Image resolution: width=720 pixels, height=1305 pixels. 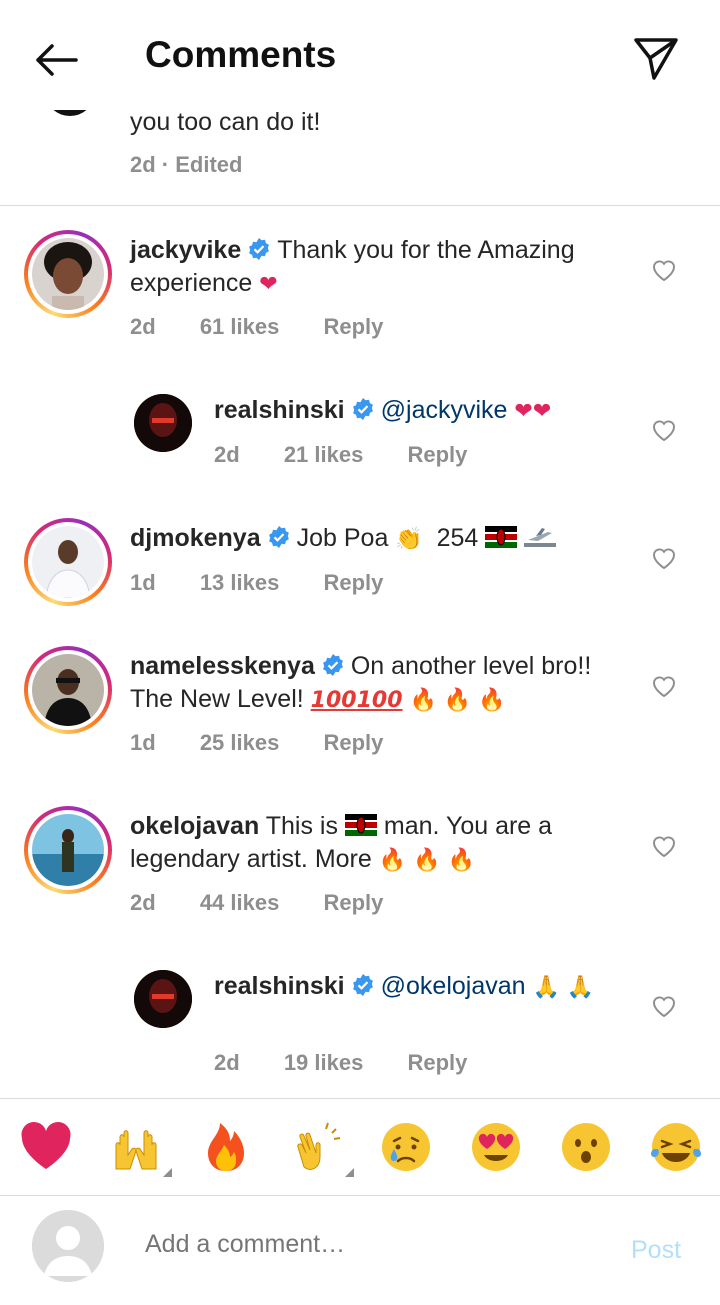 What do you see at coordinates (453, 986) in the screenshot?
I see `mention-link: @okelojavan` at bounding box center [453, 986].